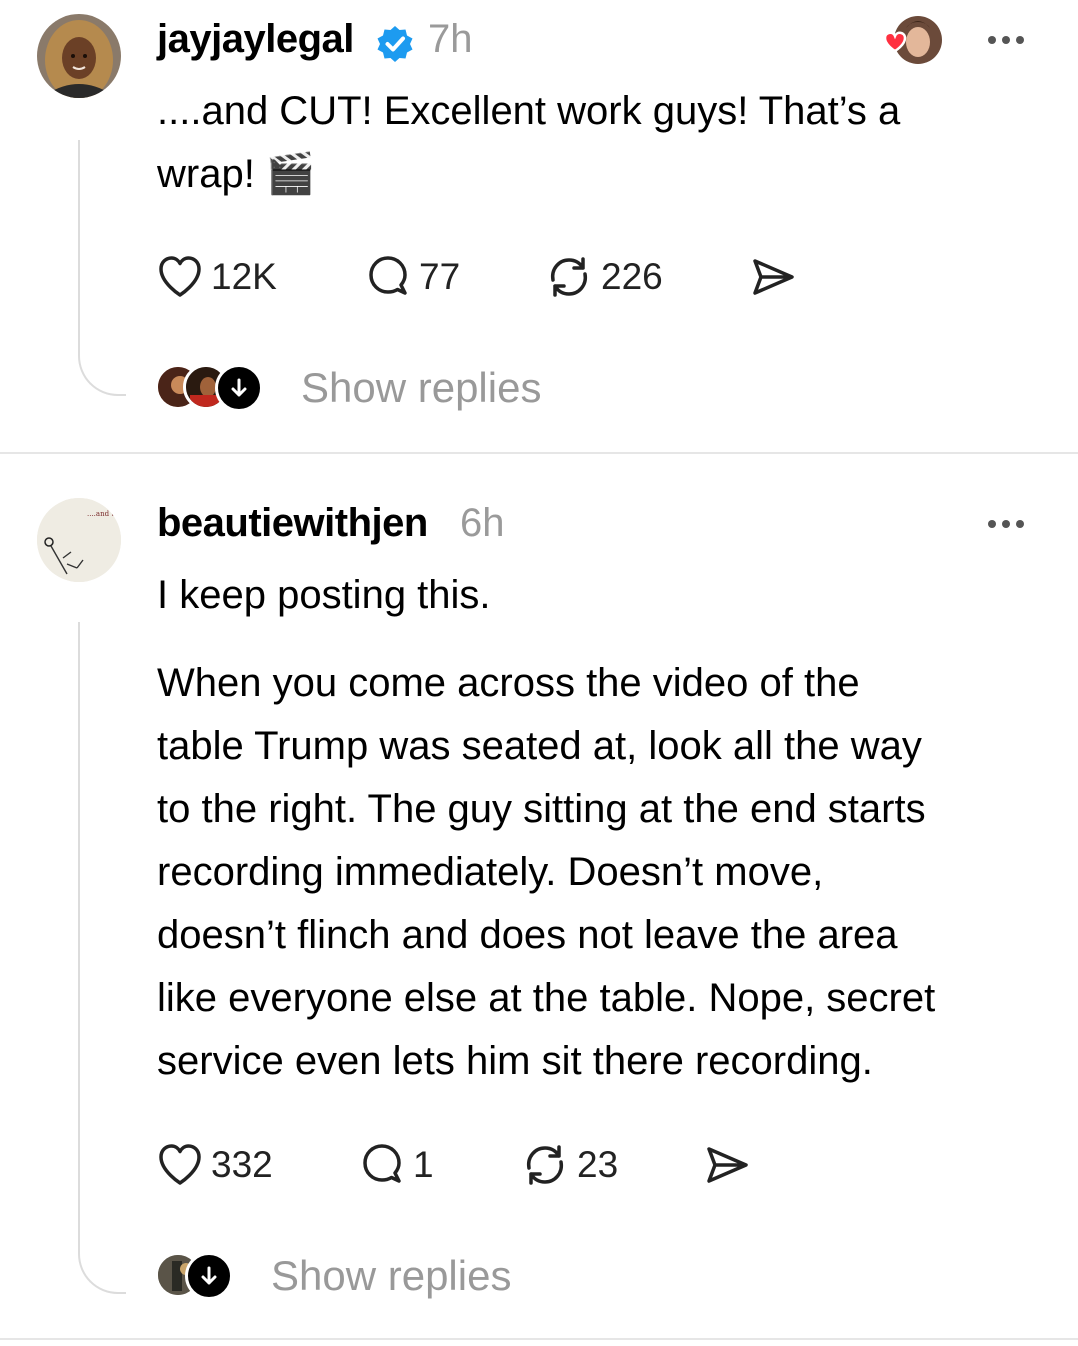  What do you see at coordinates (508, 683) in the screenshot?
I see `post-text-line: When you come across the video of the` at bounding box center [508, 683].